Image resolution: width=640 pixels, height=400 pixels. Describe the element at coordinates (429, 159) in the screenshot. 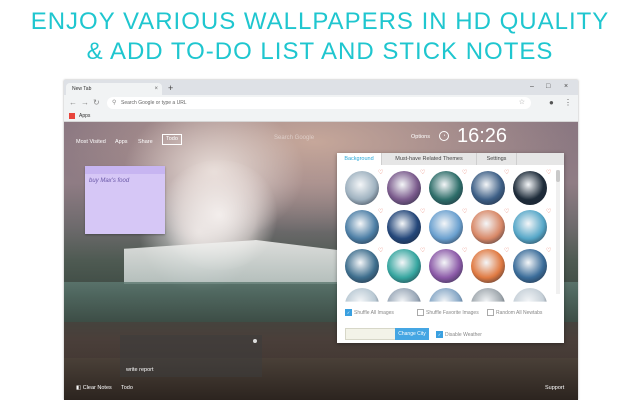

I see `tab-related-themes: Must-have Related Themes` at that location.